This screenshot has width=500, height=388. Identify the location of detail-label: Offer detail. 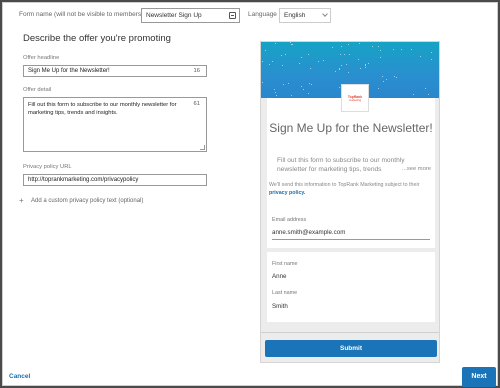
(37, 90).